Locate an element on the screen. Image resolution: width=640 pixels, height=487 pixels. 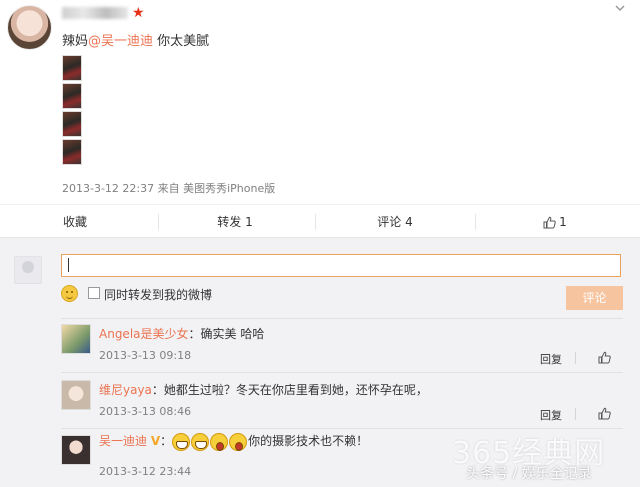
comment-body: 你的摄影技术也不赖！ is located at coordinates (308, 441).